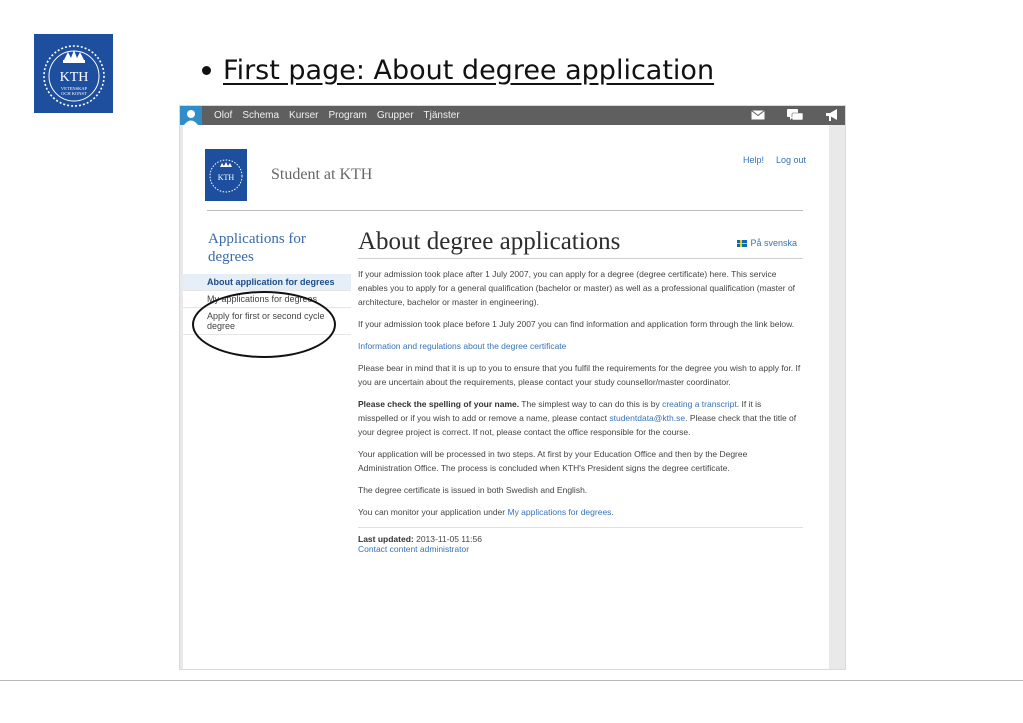  I want to click on my-applications-link: My applications for degrees, so click(559, 512).